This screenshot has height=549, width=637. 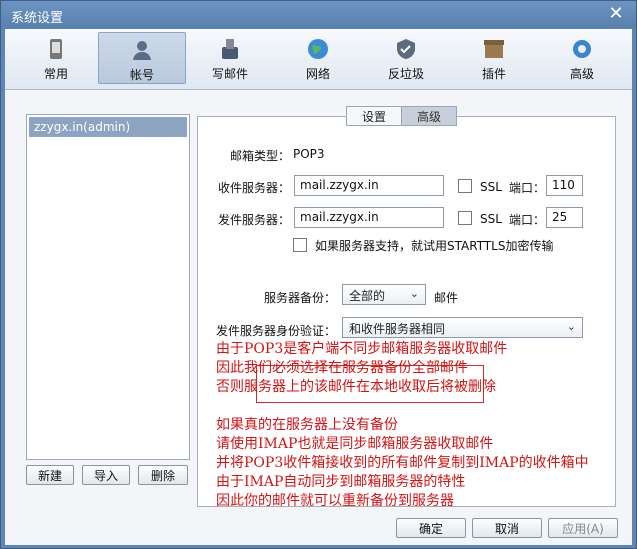 I want to click on cancel-button: 取消, so click(x=507, y=528).